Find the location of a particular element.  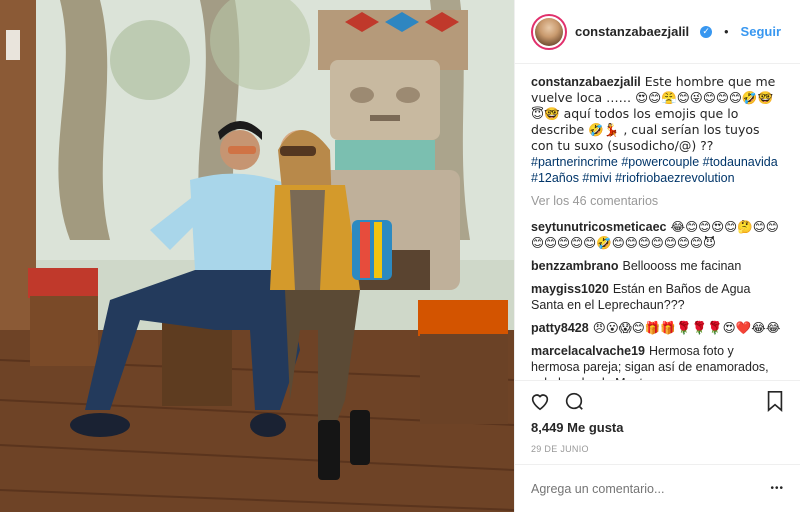

comment-username: patty8428 is located at coordinates (560, 328).